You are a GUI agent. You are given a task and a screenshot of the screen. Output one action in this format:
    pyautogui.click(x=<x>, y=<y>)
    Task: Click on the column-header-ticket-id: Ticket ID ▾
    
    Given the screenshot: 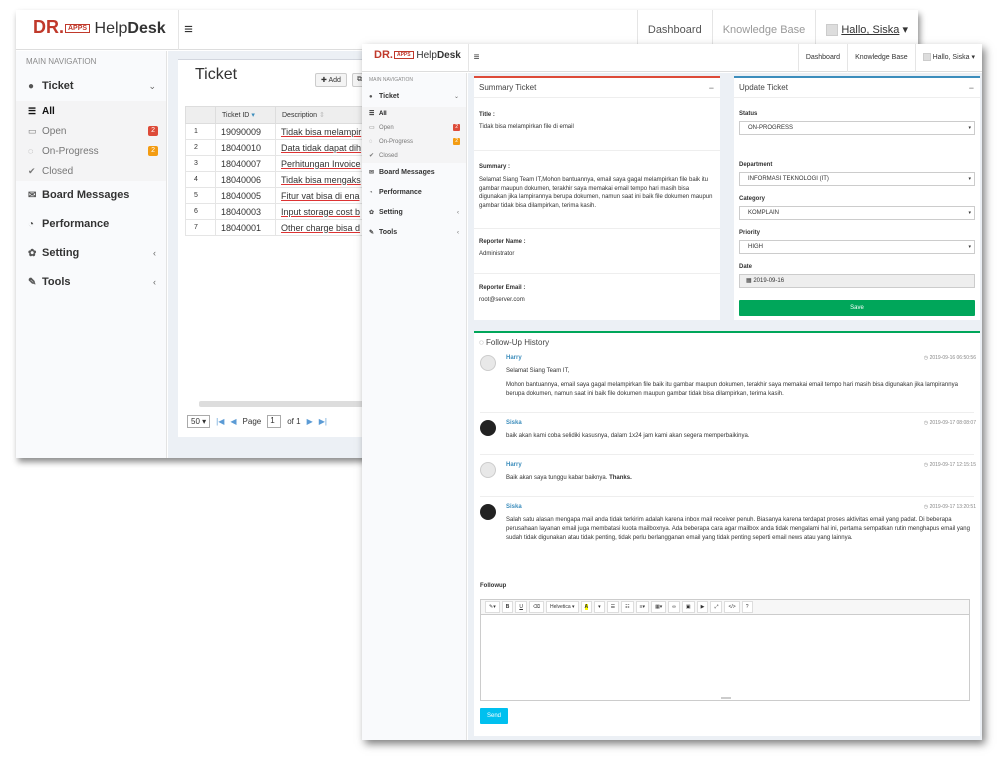 What is the action you would take?
    pyautogui.click(x=245, y=115)
    